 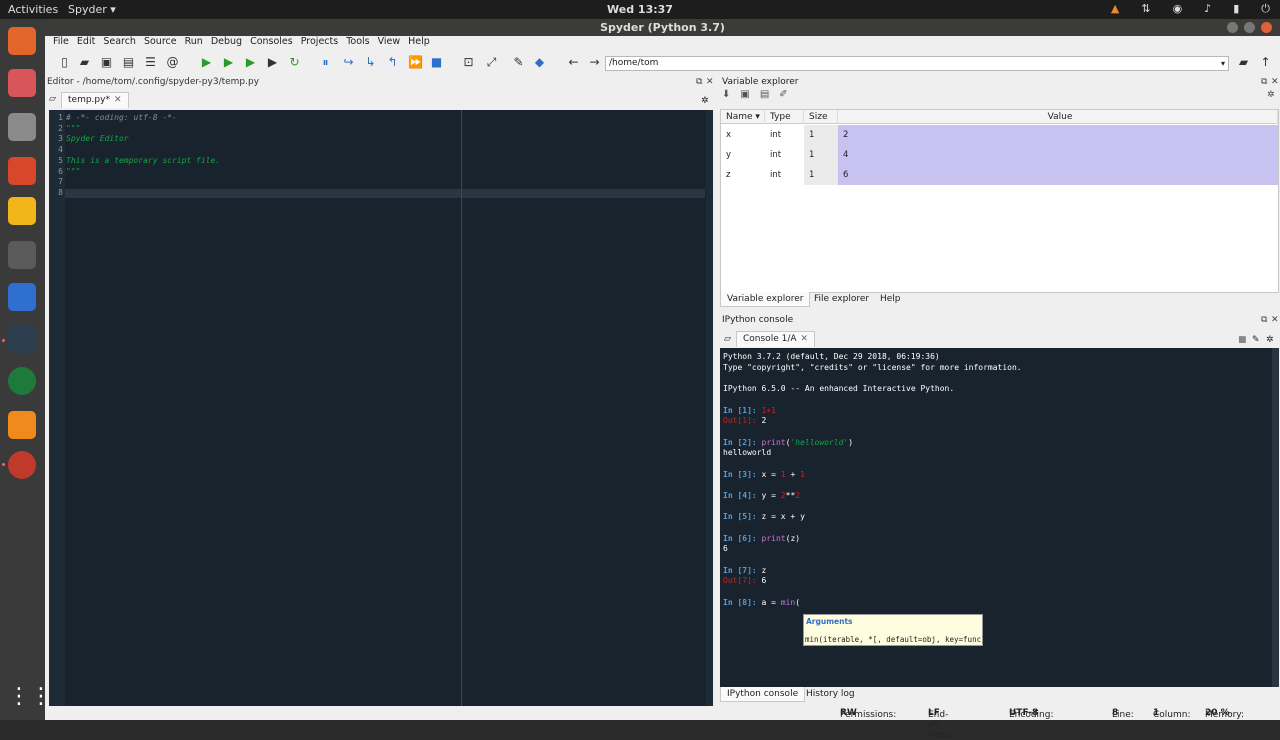 I want to click on step-icon: ↪, so click(x=348, y=62).